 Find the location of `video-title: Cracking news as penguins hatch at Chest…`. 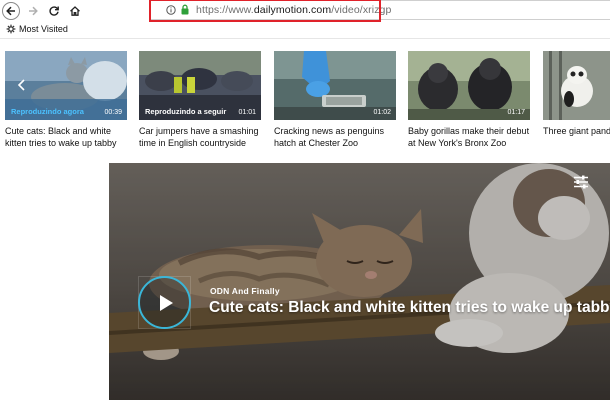

video-title: Cracking news as penguins hatch at Chest… is located at coordinates (336, 137).